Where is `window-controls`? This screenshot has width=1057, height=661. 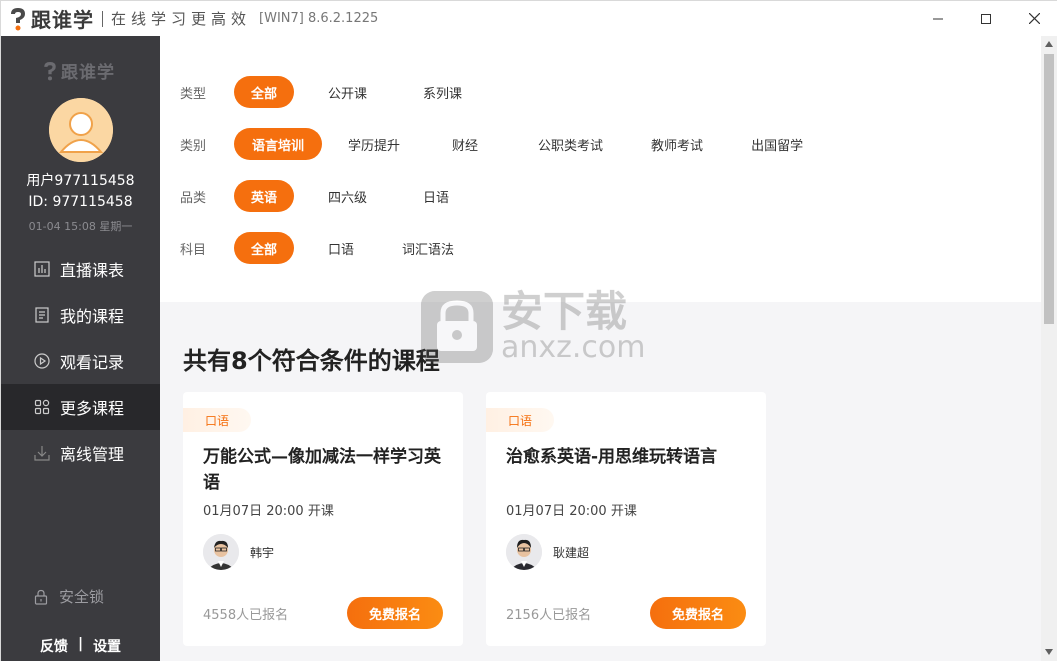
window-controls is located at coordinates (985, 18).